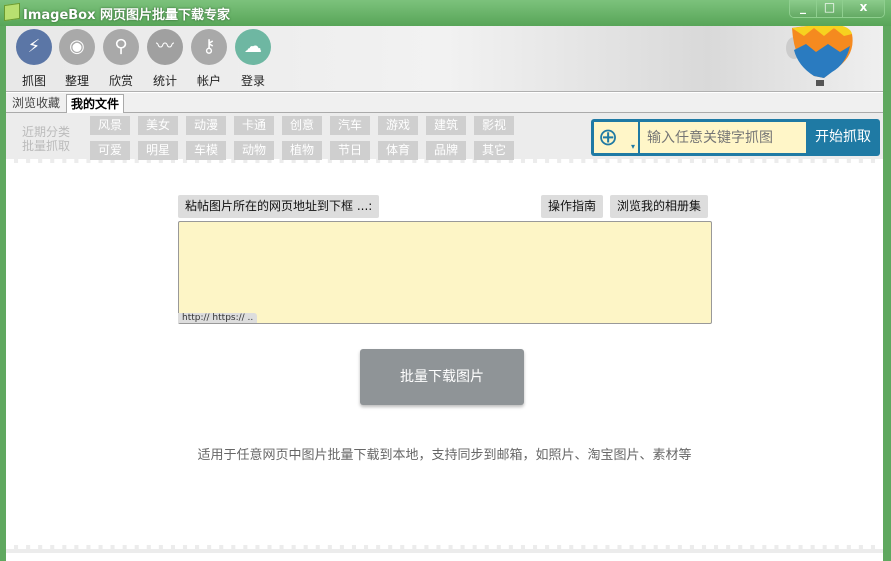  I want to click on stats-icon: 〰, so click(165, 47).